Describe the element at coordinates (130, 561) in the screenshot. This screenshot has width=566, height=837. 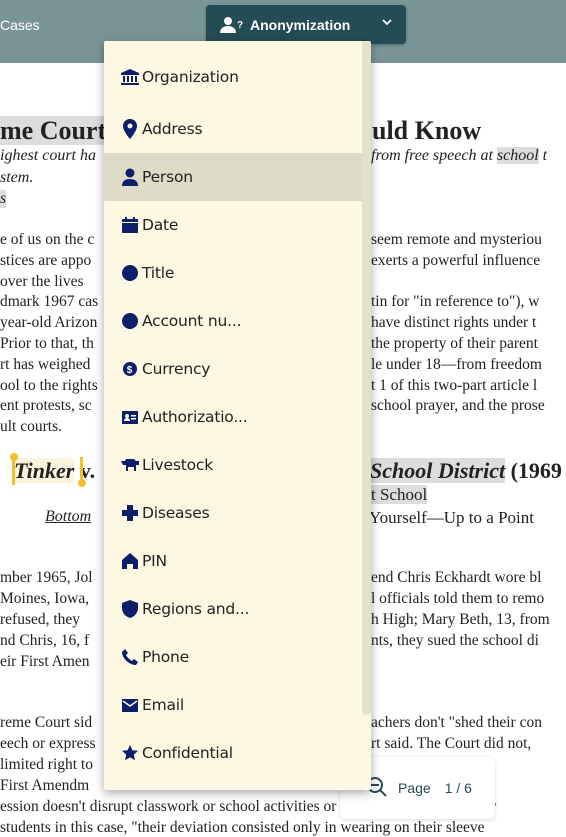
I see `home-icon` at that location.